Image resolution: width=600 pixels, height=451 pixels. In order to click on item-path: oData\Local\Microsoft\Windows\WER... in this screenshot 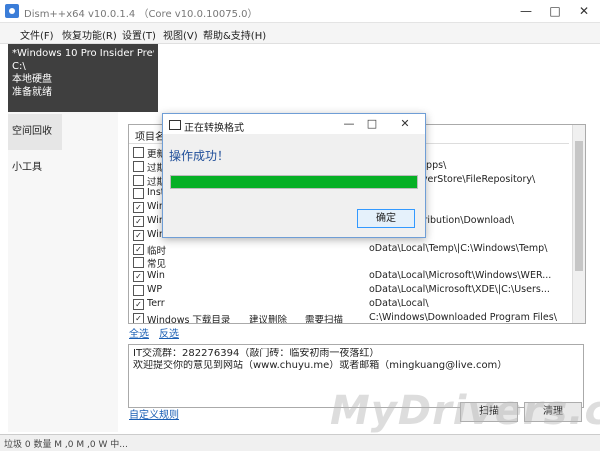, I will do `click(460, 276)`.